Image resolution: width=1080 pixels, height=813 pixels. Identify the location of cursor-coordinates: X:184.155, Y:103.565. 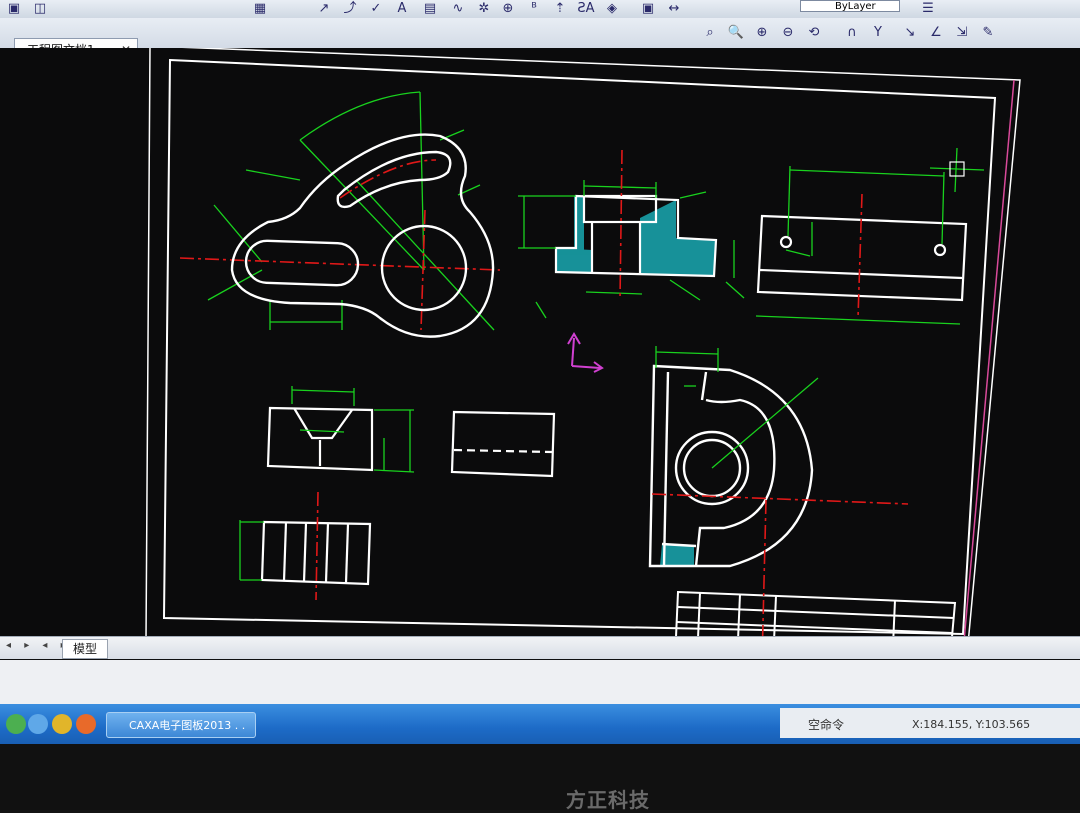
(971, 724).